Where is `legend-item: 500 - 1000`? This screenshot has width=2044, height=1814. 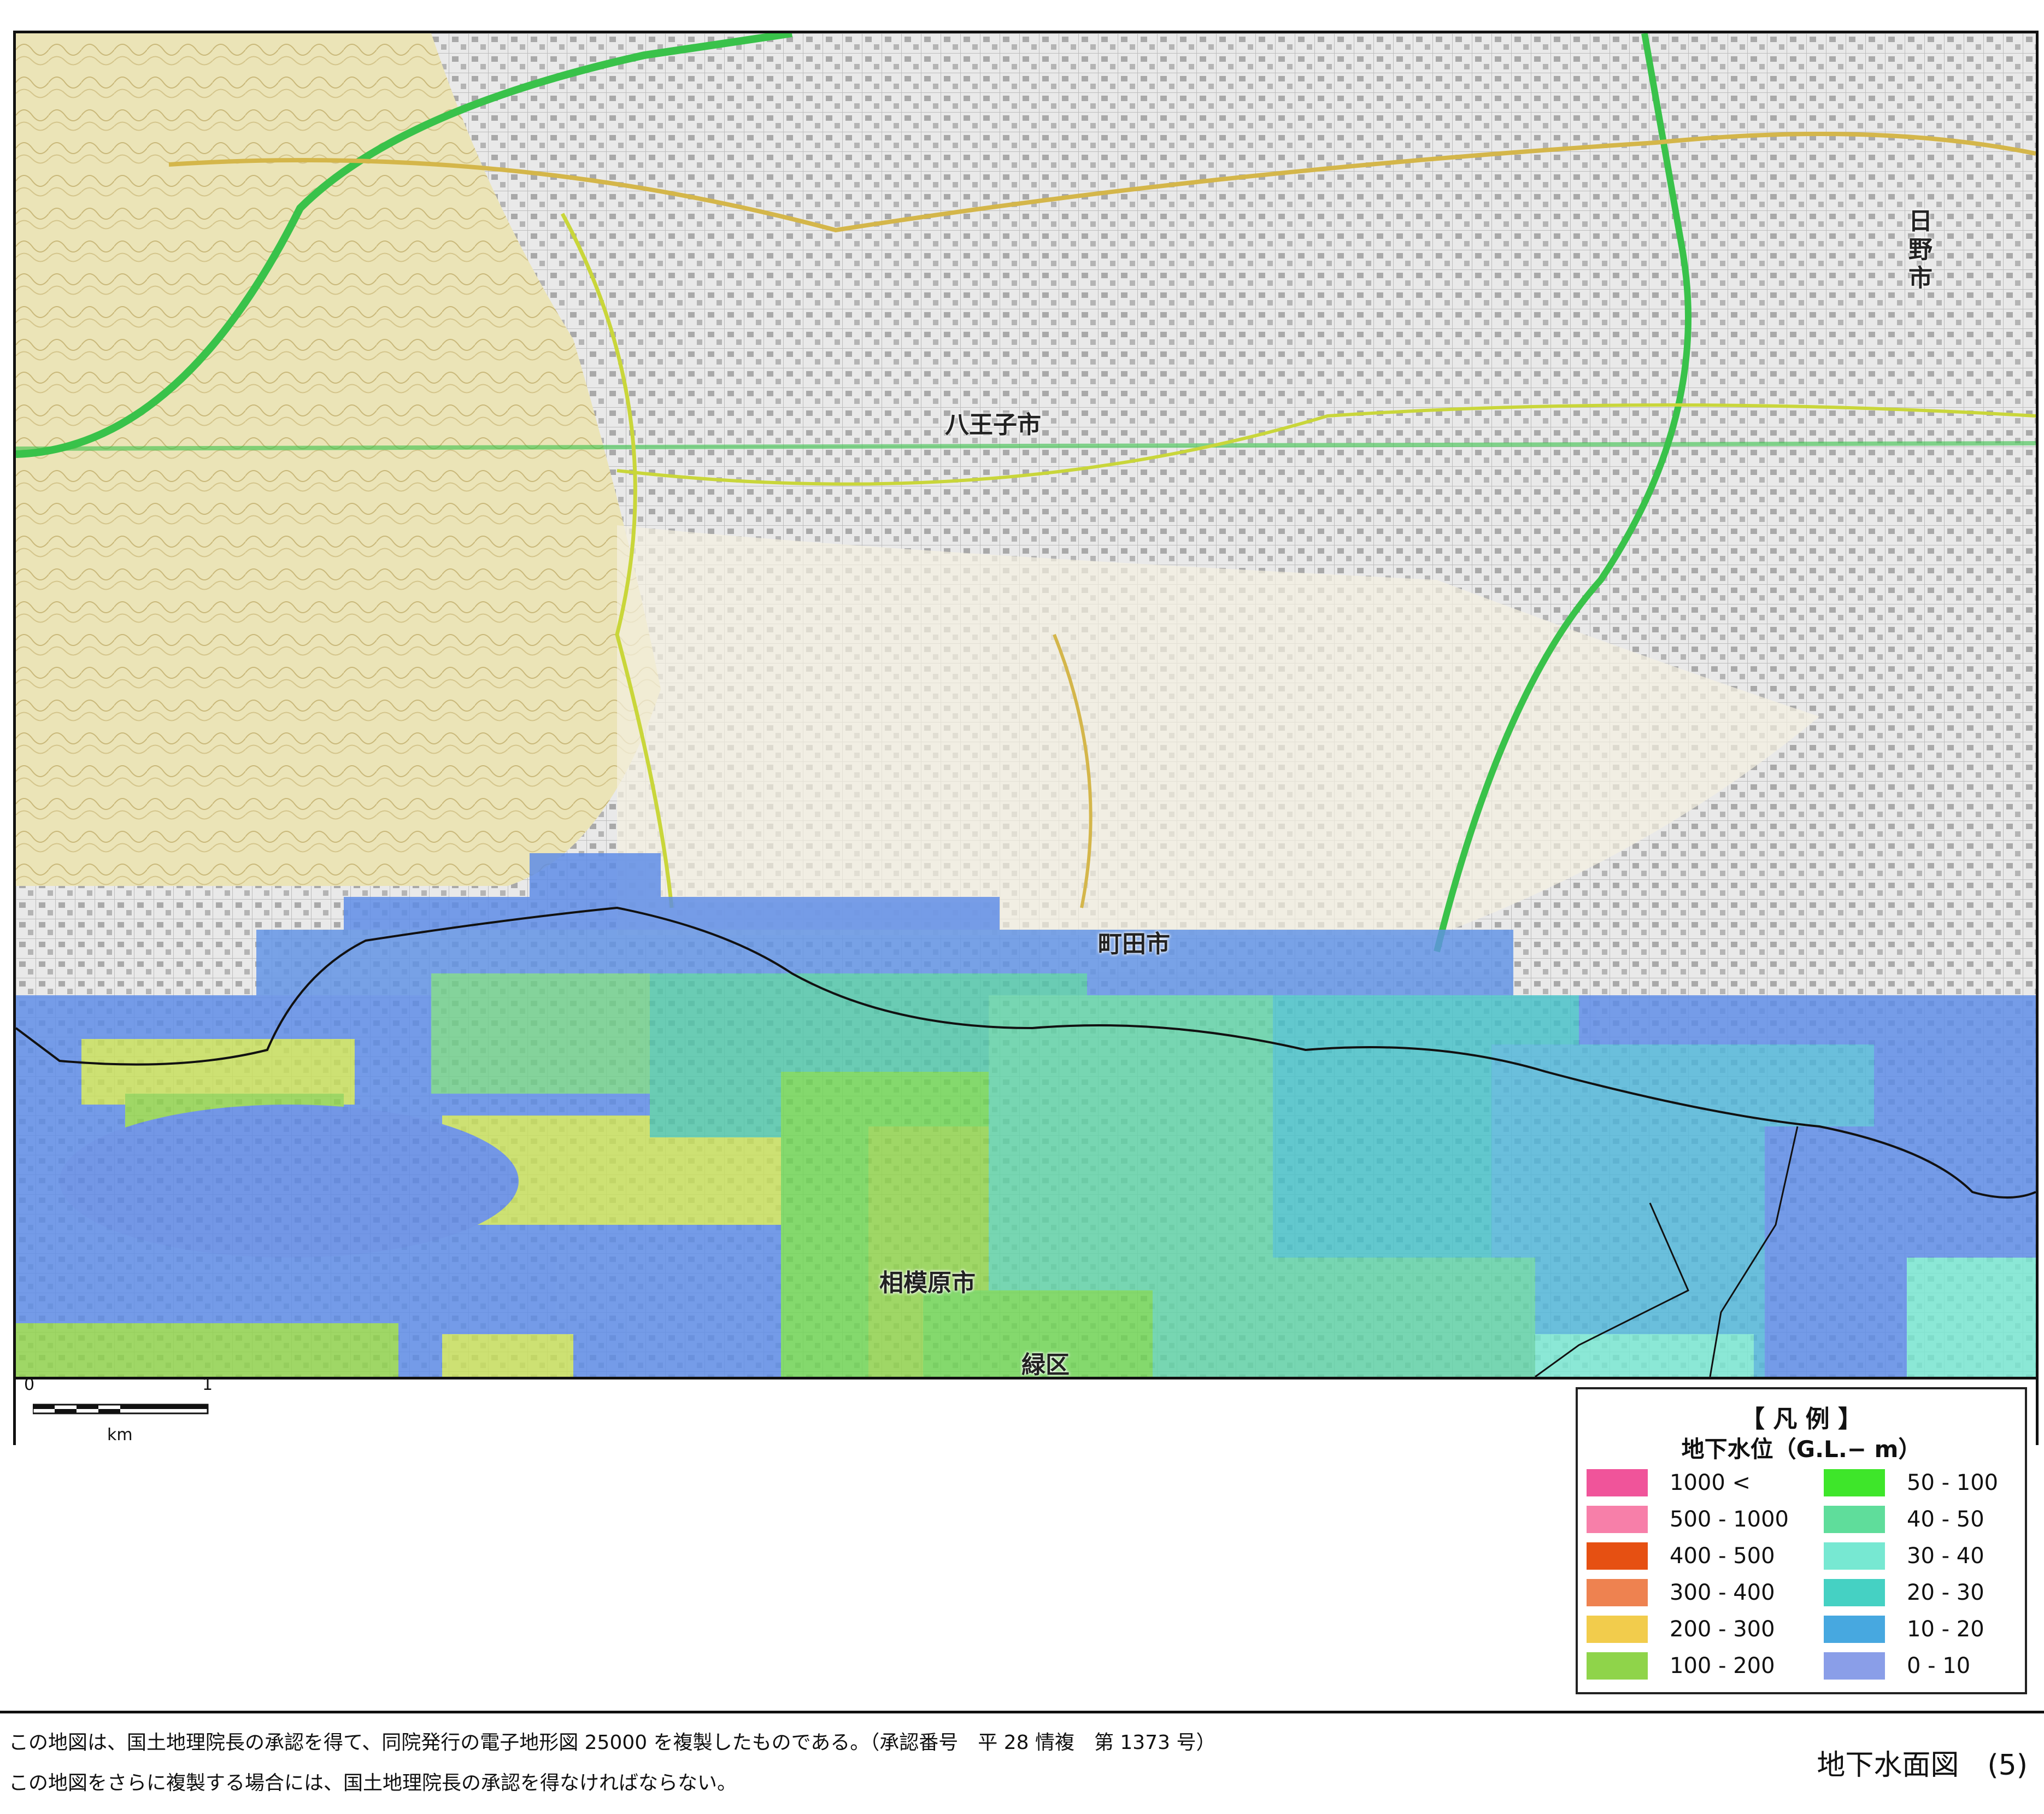 legend-item: 500 - 1000 is located at coordinates (1688, 1519).